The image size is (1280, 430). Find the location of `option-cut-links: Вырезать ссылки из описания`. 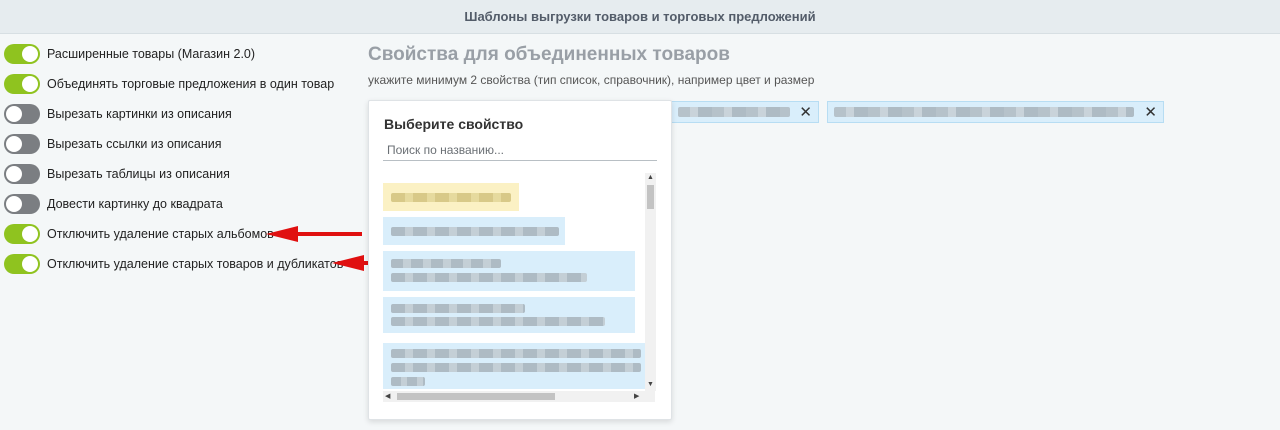

option-cut-links: Вырезать ссылки из описания is located at coordinates (184, 144).